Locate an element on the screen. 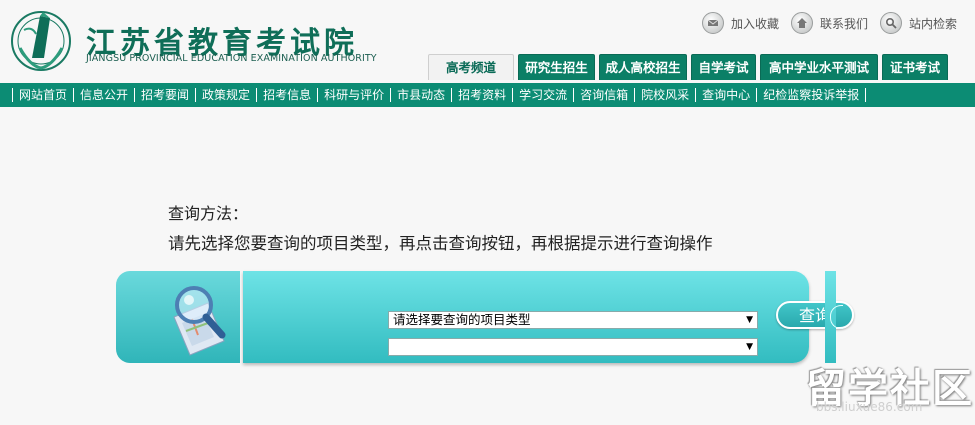 The image size is (975, 425). nav-colleges: 院校风采 is located at coordinates (664, 95).